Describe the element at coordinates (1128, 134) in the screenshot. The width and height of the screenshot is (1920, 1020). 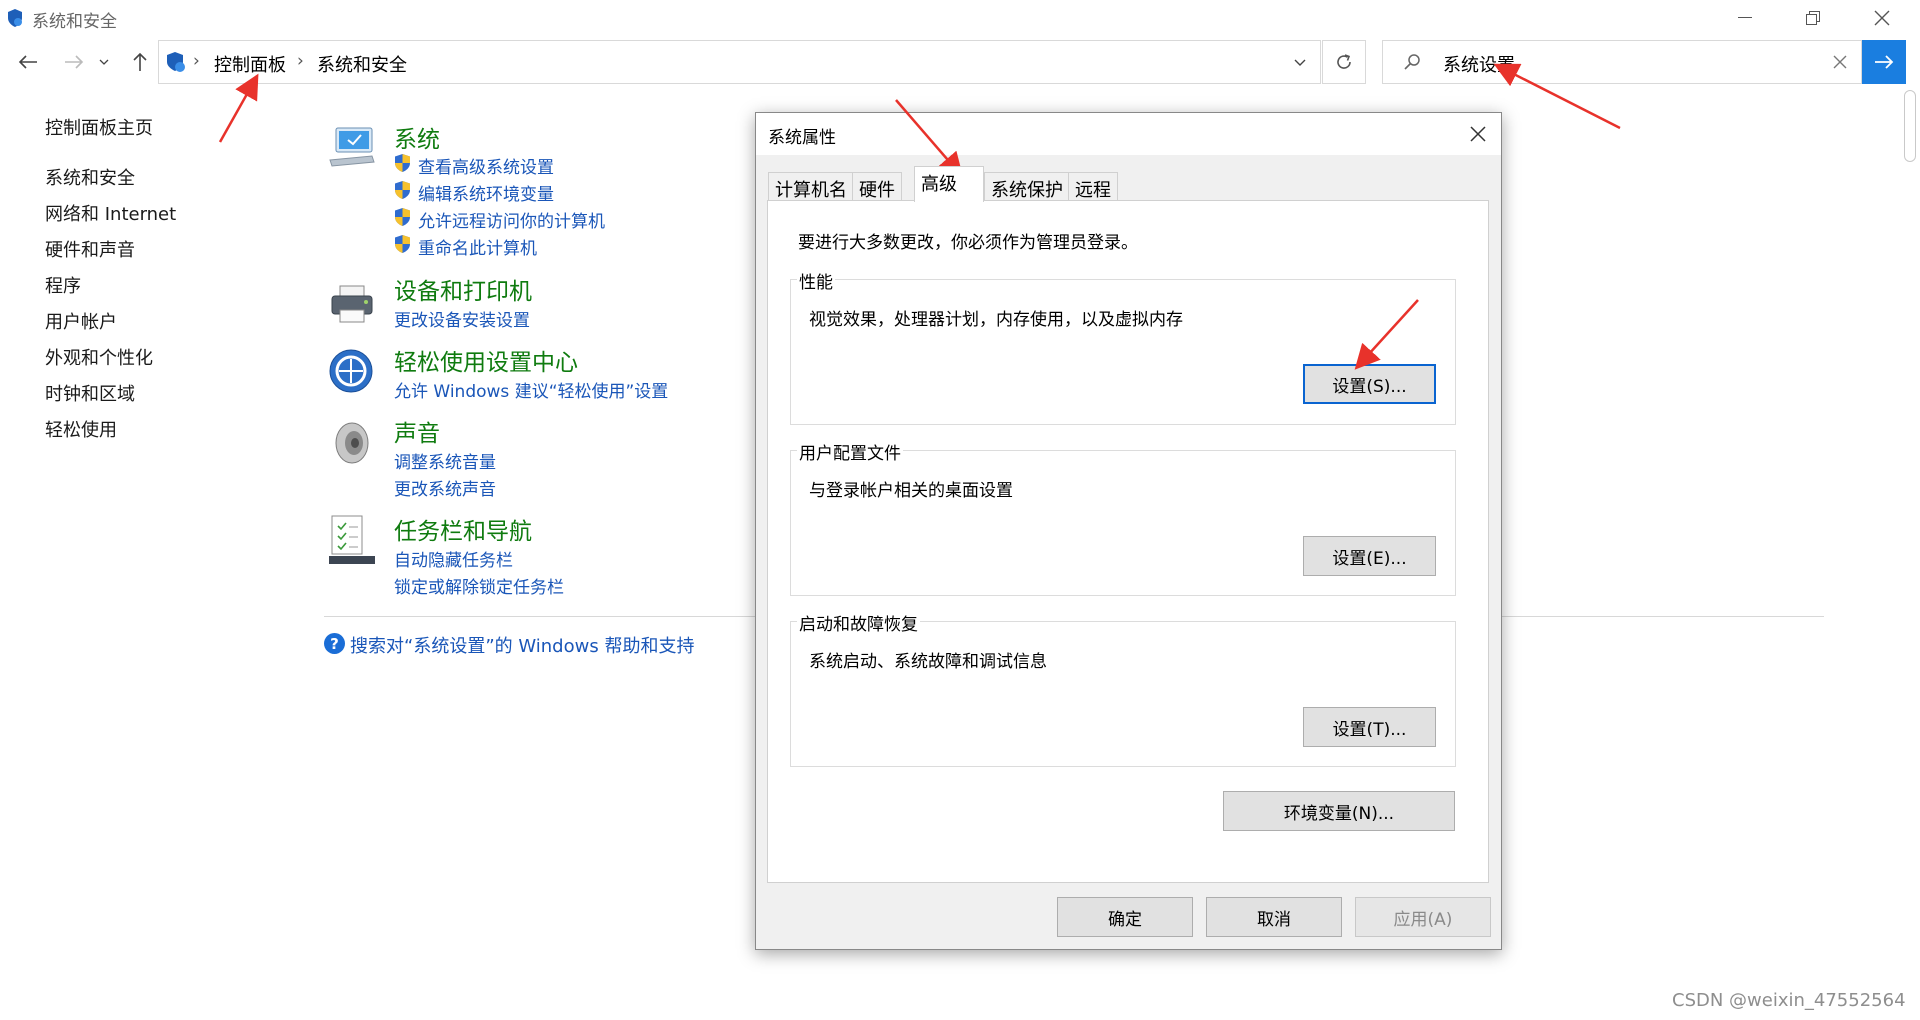
I see `dialog-title-bar` at that location.